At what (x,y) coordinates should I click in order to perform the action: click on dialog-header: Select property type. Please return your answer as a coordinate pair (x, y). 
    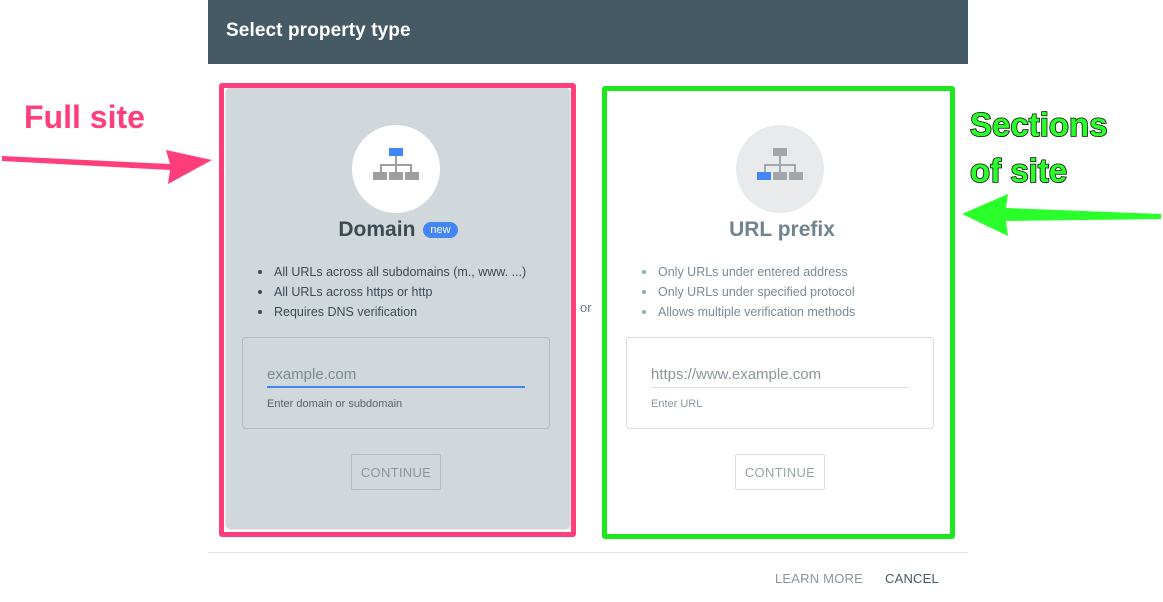
    Looking at the image, I should click on (588, 32).